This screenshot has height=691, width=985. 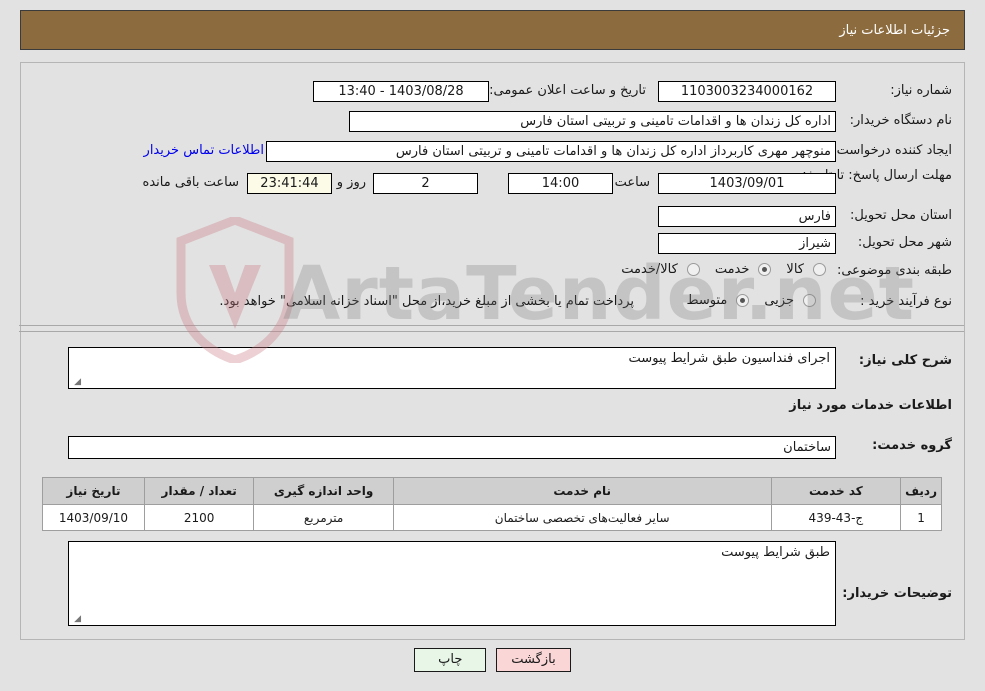 What do you see at coordinates (836, 517) in the screenshot?
I see `cell-code: ج-43-439` at bounding box center [836, 517].